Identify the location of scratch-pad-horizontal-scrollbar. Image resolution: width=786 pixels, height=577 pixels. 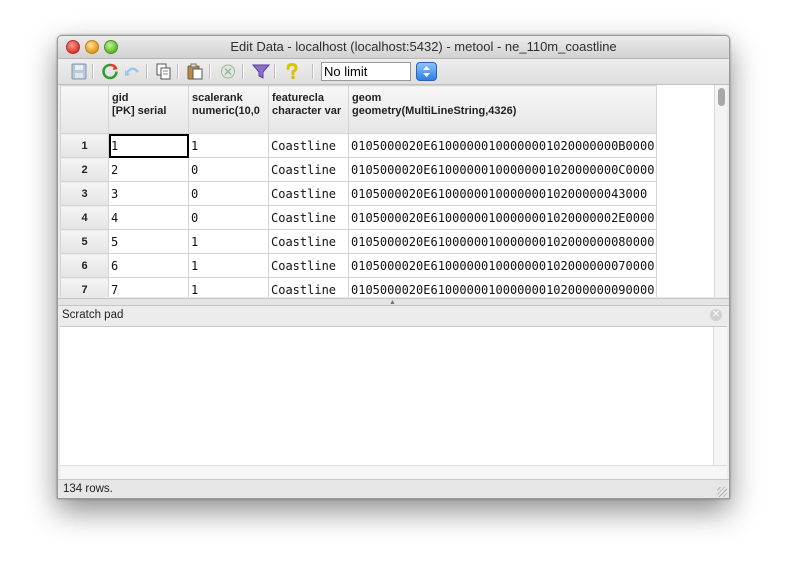
(393, 472).